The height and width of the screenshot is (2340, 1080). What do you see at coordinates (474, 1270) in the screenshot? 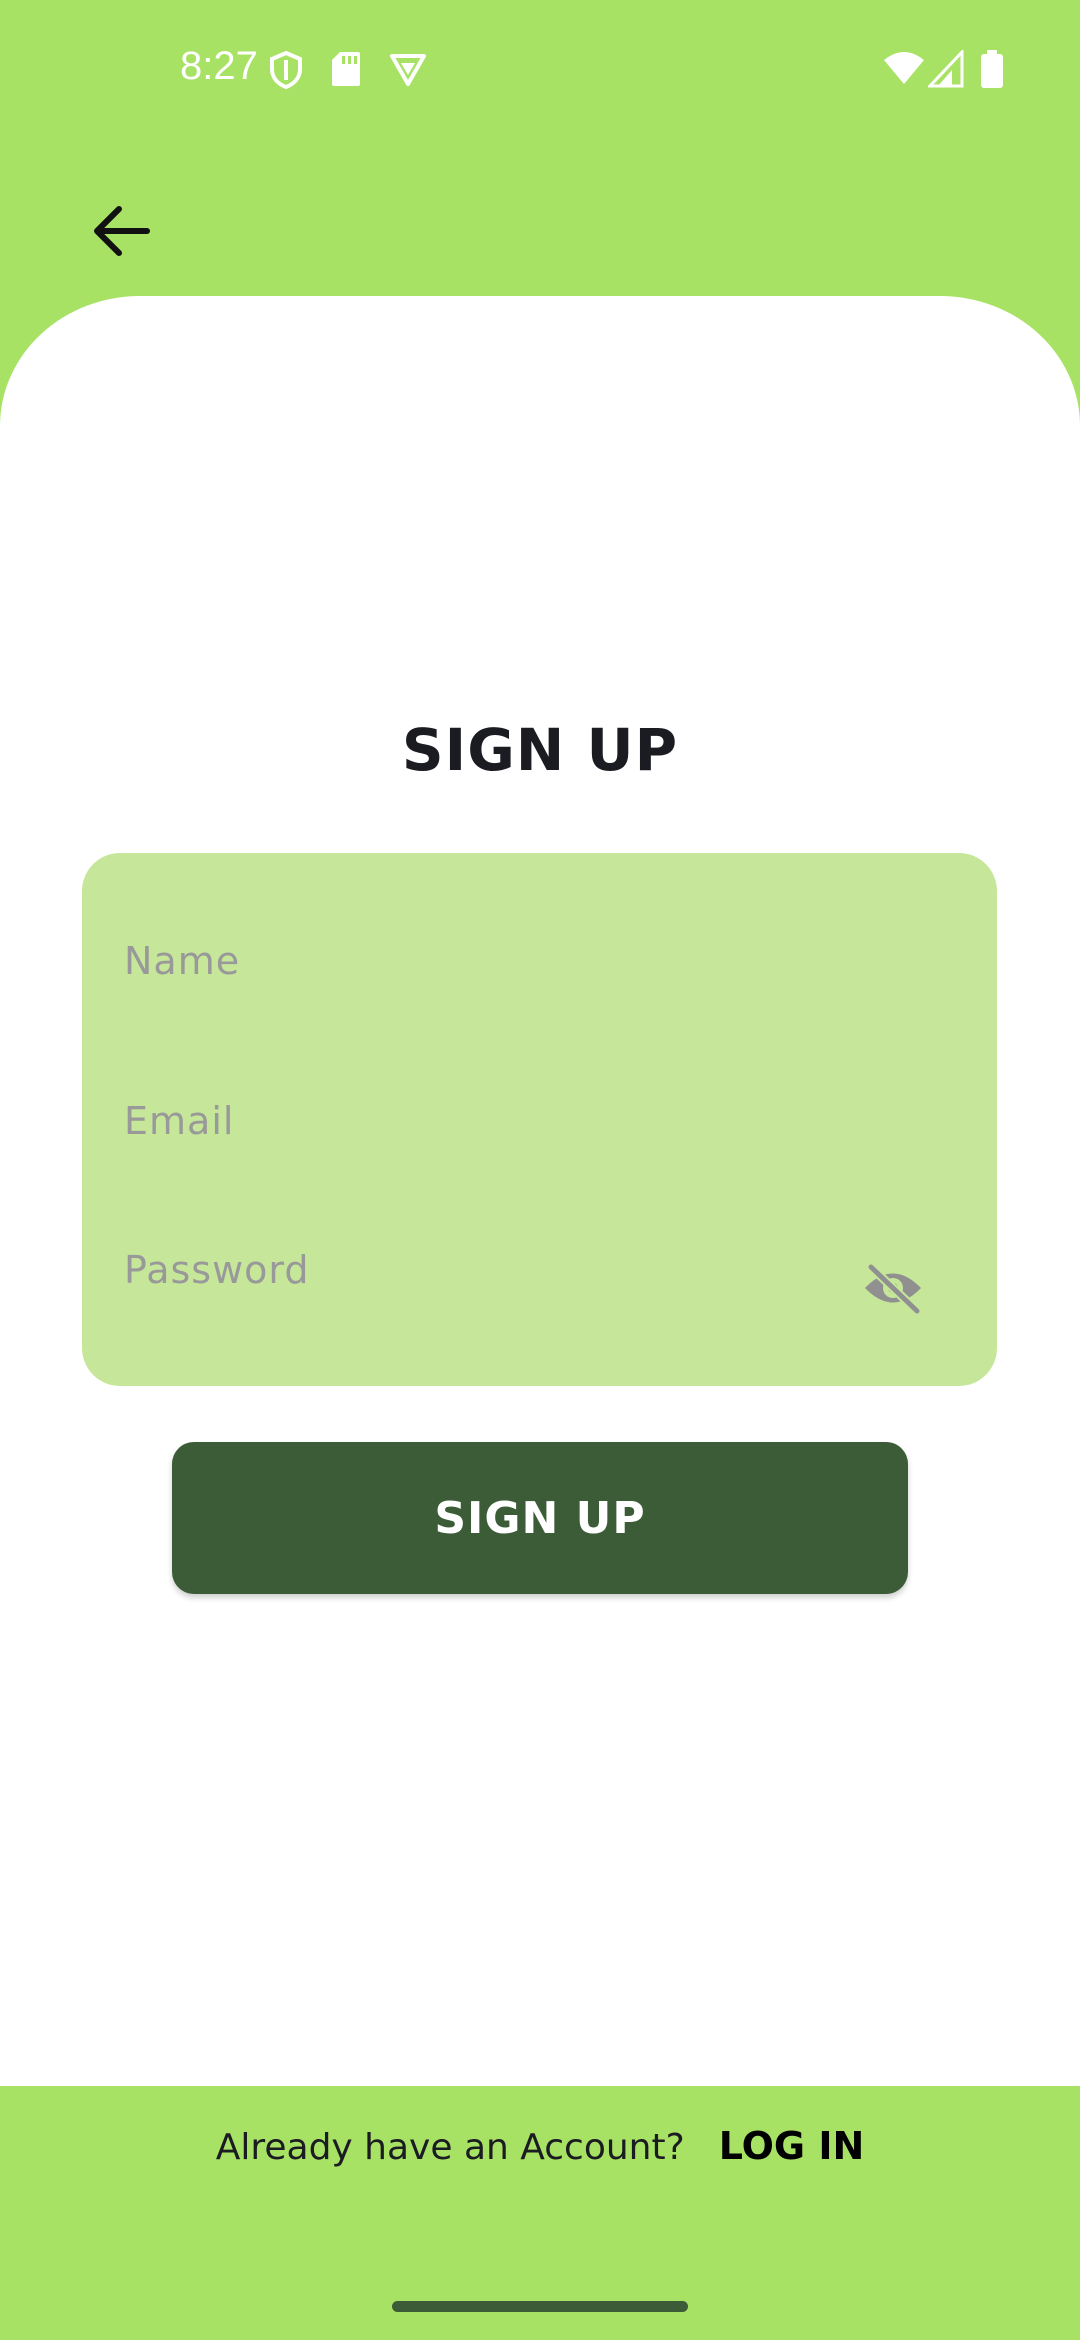
I see `password-field` at bounding box center [474, 1270].